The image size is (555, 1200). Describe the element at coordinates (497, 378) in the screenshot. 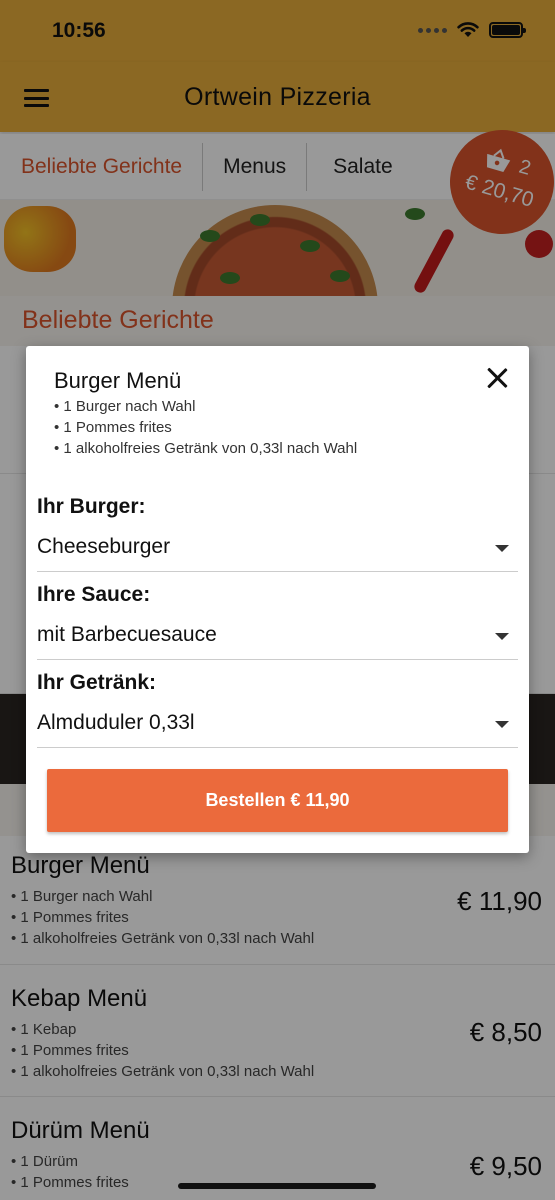

I see `close-icon` at that location.